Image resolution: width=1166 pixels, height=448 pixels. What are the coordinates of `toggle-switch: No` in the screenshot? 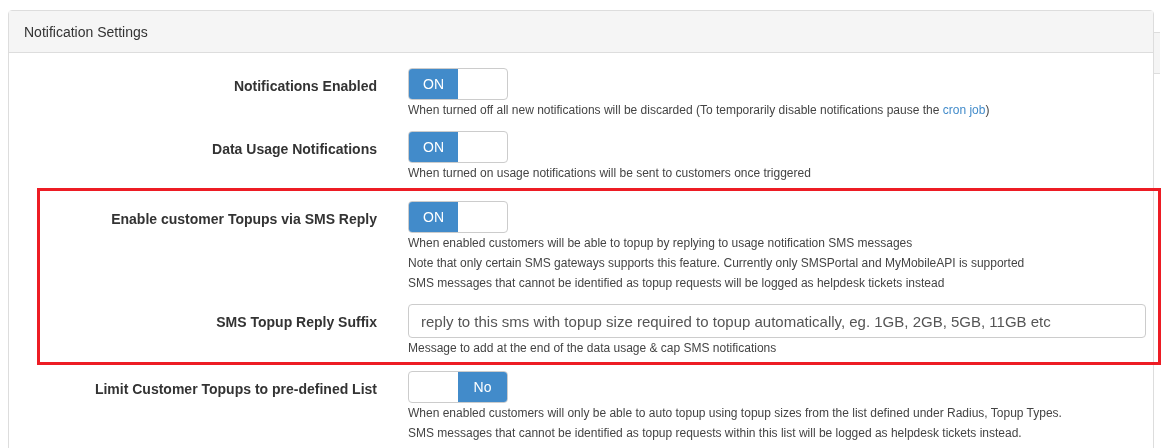 It's located at (458, 387).